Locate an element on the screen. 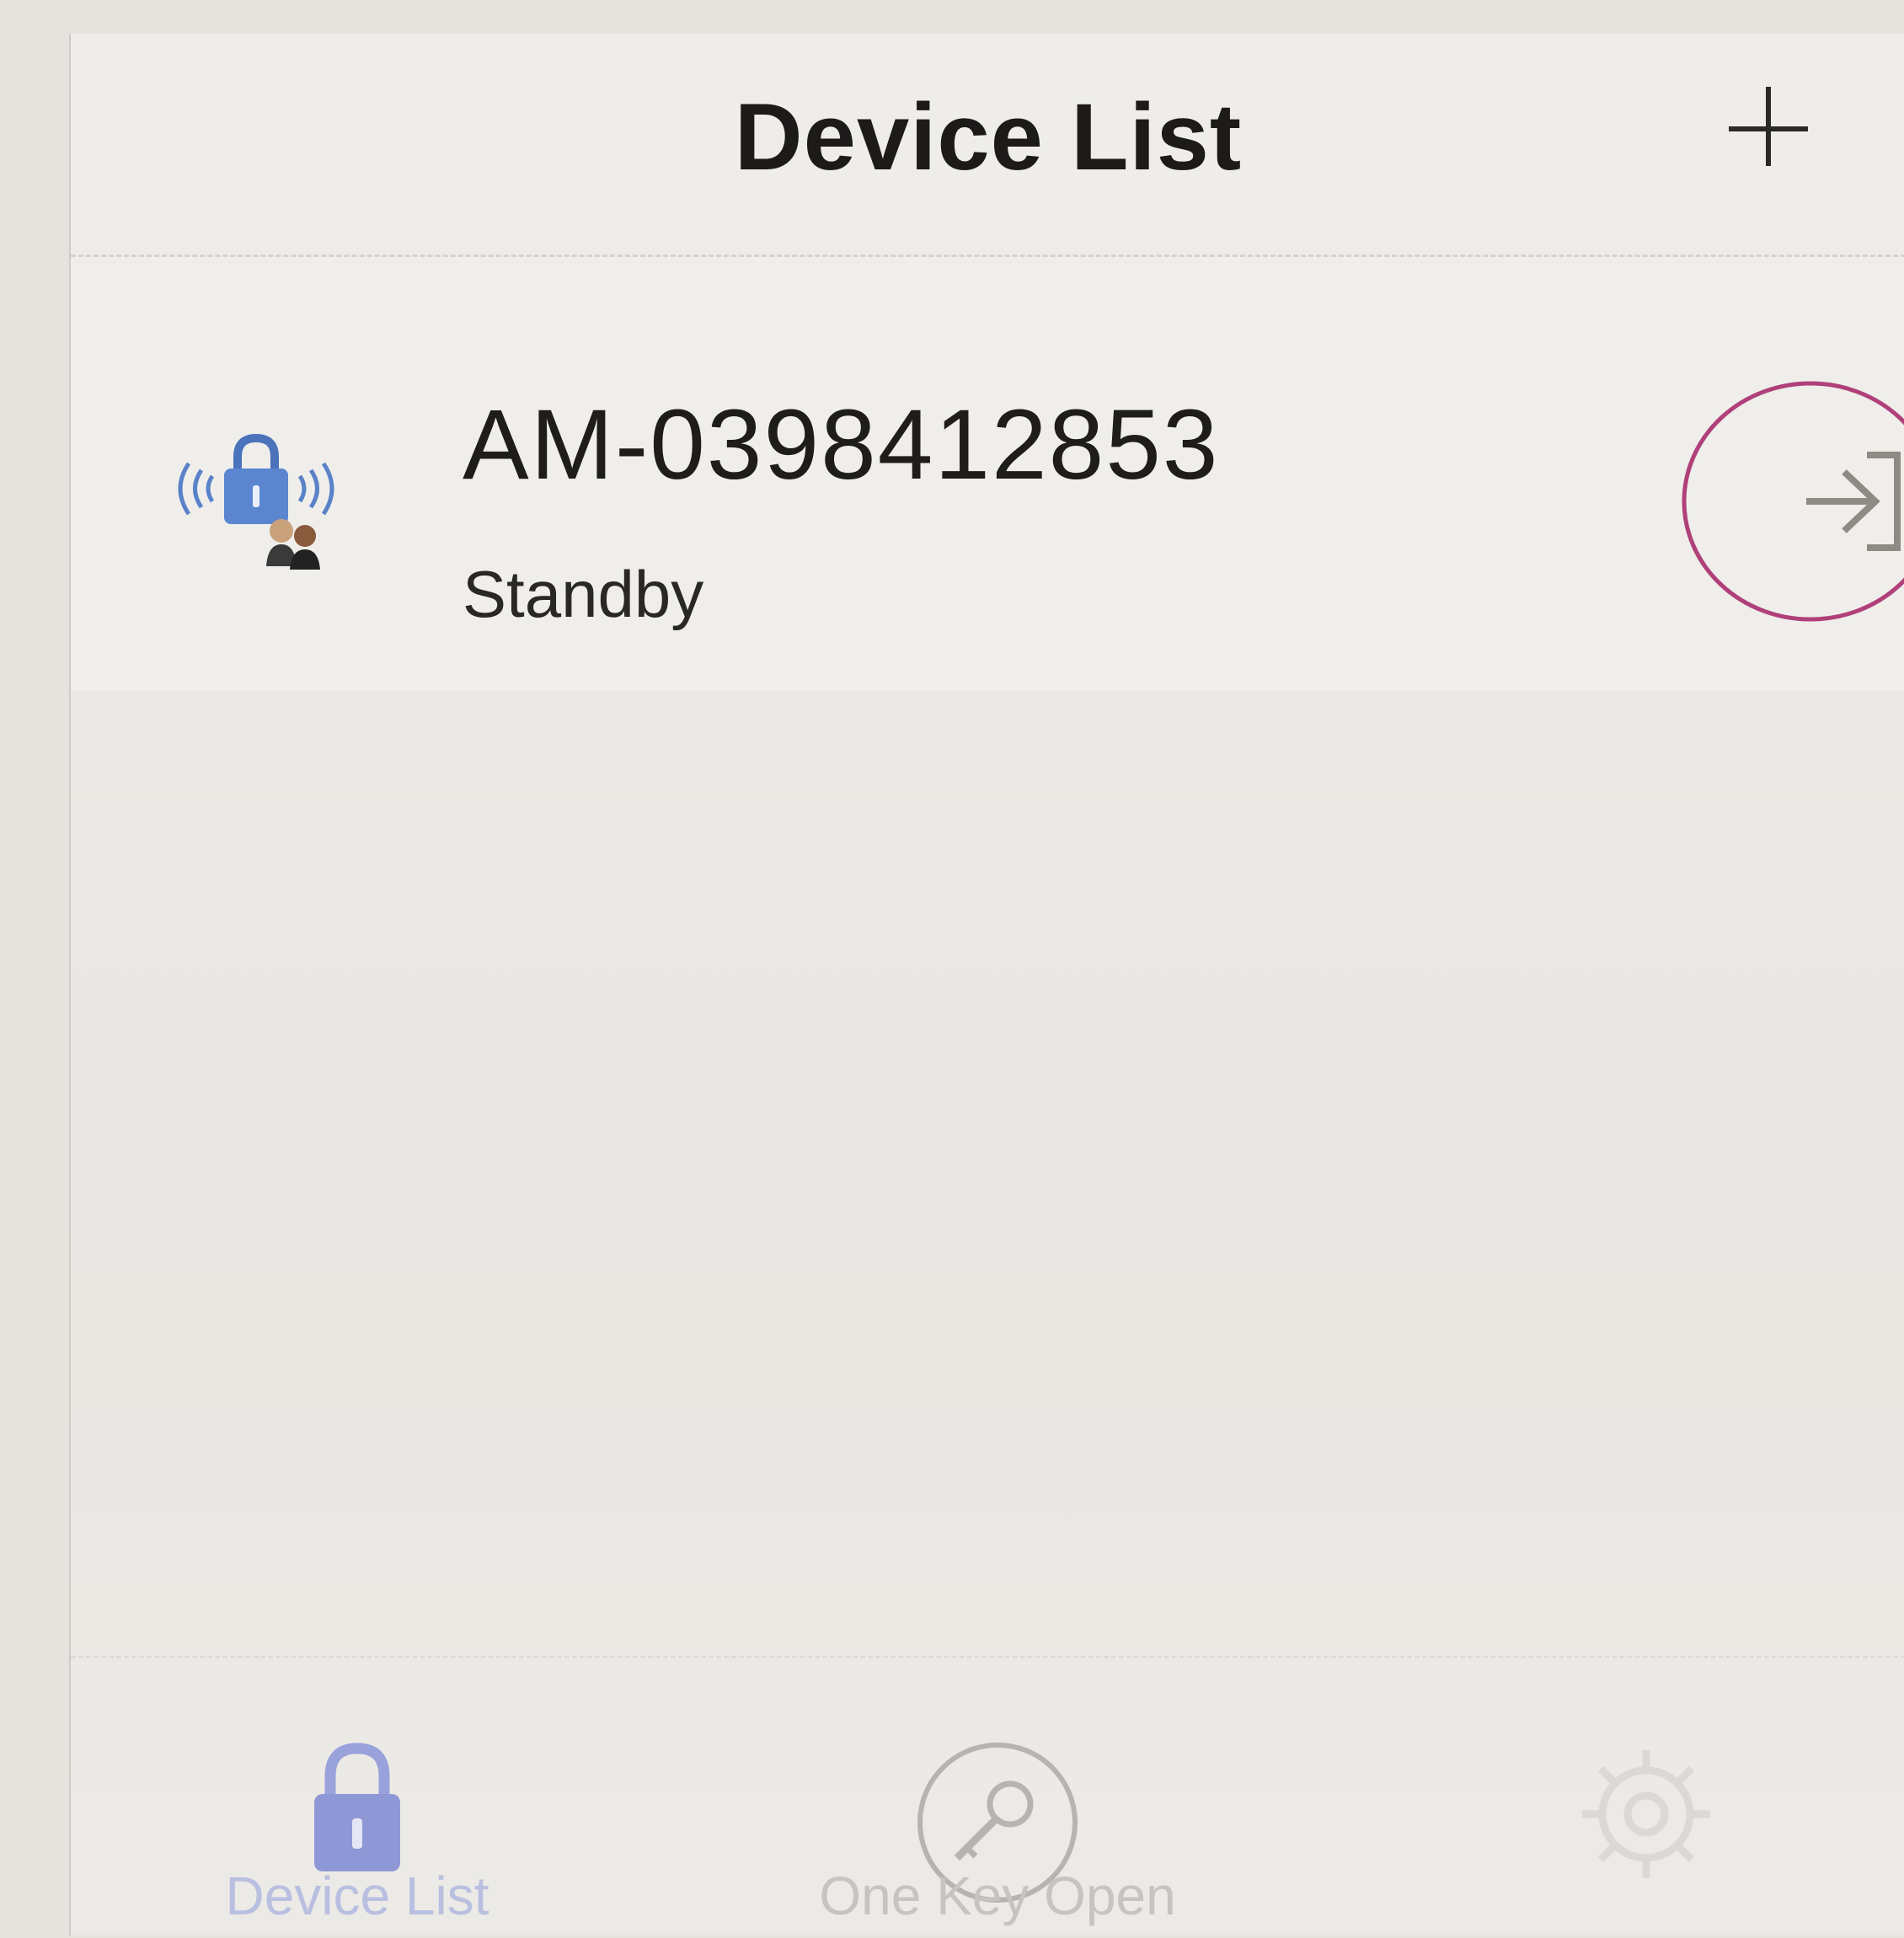 Image resolution: width=1904 pixels, height=1938 pixels. navigation-bar: Device List is located at coordinates (987, 145).